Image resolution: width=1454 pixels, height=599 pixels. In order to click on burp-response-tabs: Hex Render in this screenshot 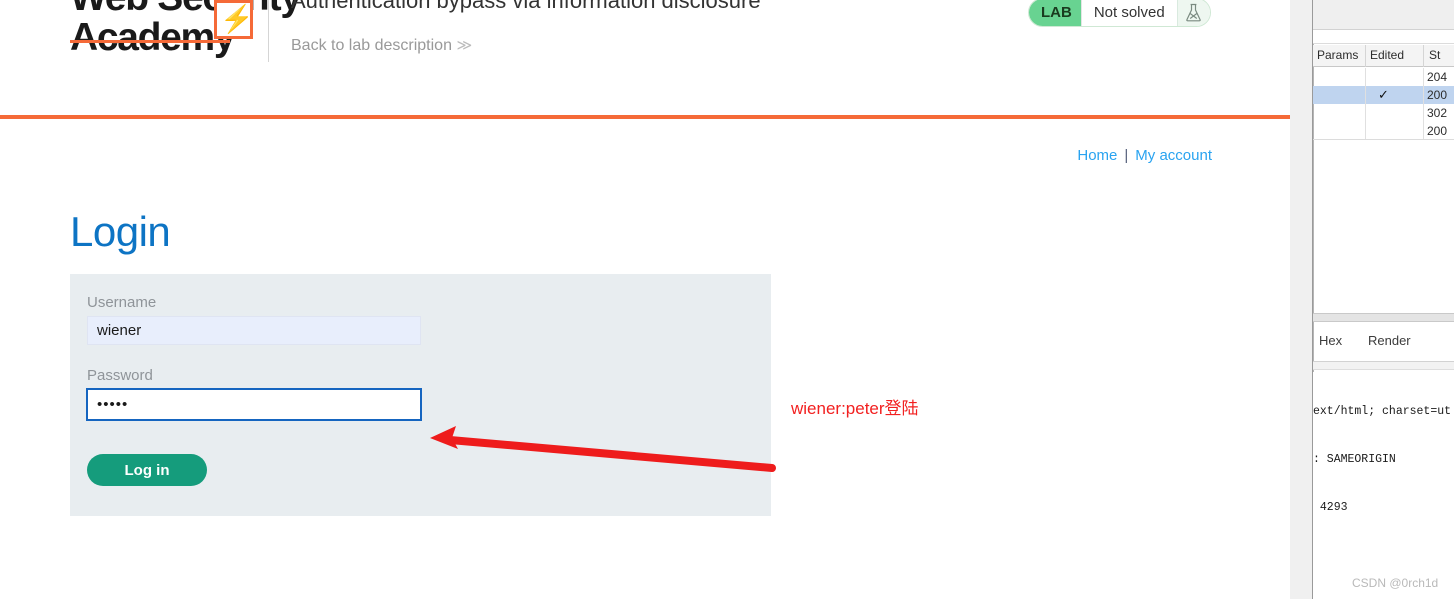, I will do `click(1383, 346)`.